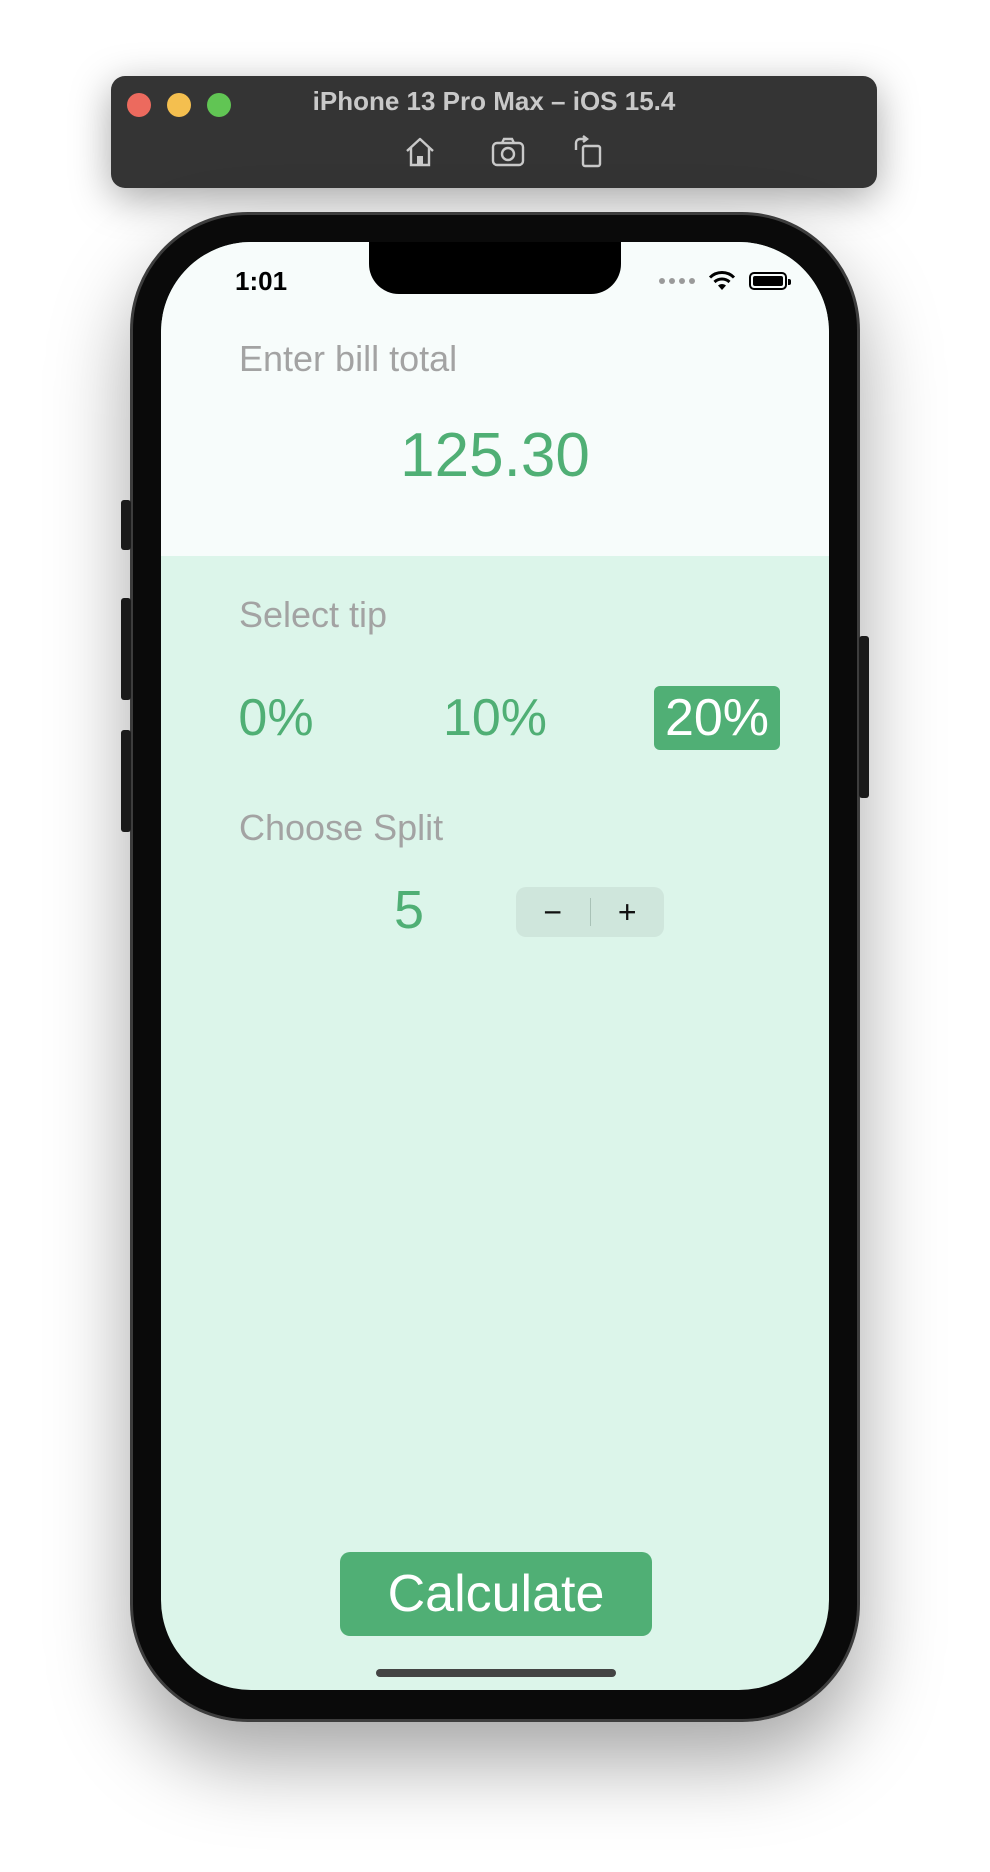 Image resolution: width=990 pixels, height=1872 pixels. I want to click on bill-label: Enter bill total, so click(348, 358).